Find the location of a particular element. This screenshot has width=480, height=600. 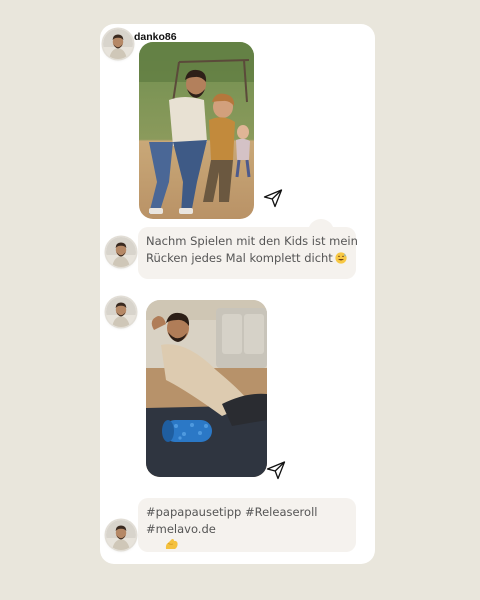

message-line-with-emoji: Rücken jedes Mal komplett dicht is located at coordinates (247, 258).